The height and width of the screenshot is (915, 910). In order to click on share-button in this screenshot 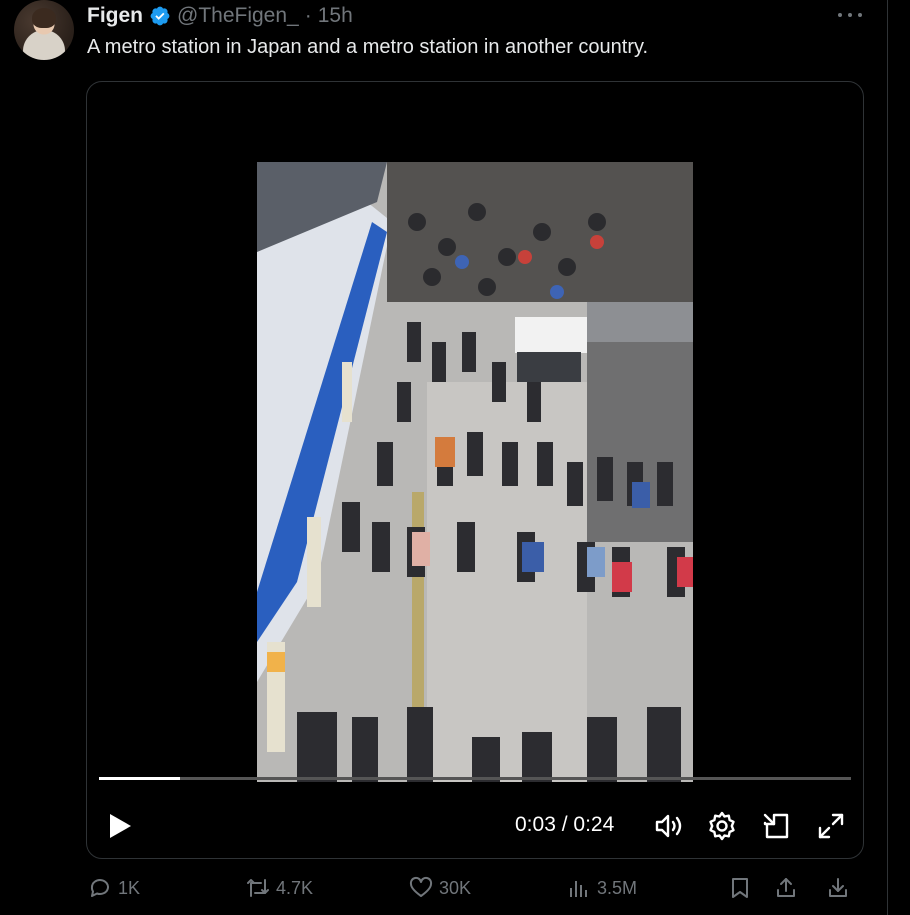, I will do `click(786, 888)`.